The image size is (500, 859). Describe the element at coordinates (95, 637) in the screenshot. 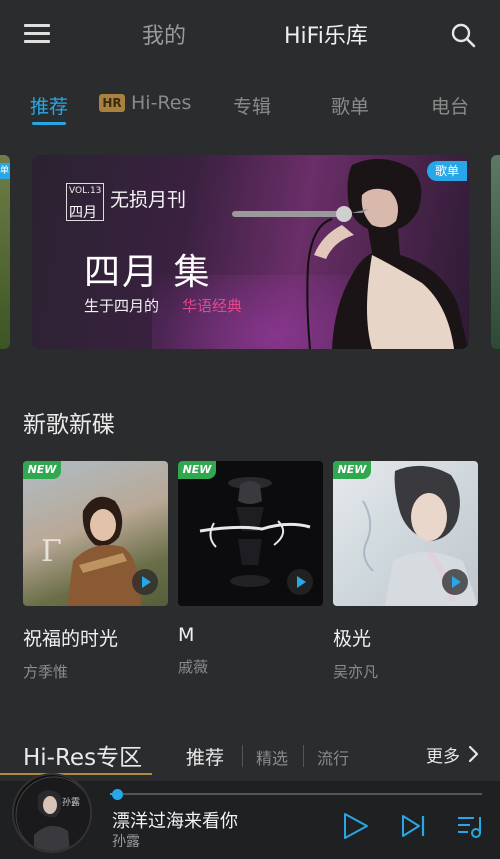

I see `album-title: 祝福的时光` at that location.